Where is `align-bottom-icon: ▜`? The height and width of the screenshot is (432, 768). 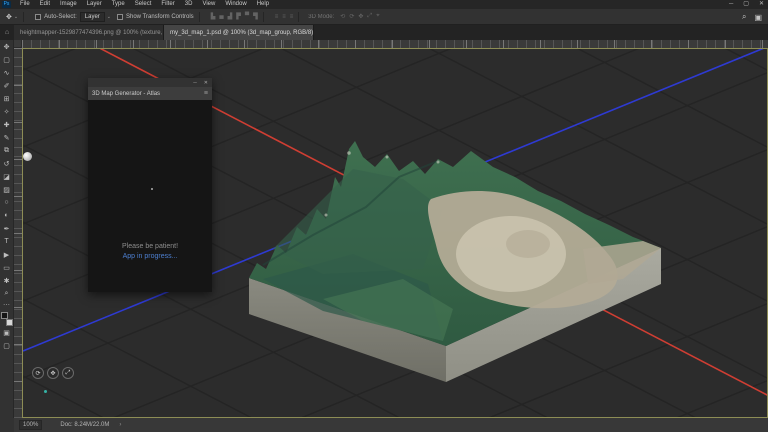 align-bottom-icon: ▜ is located at coordinates (255, 16).